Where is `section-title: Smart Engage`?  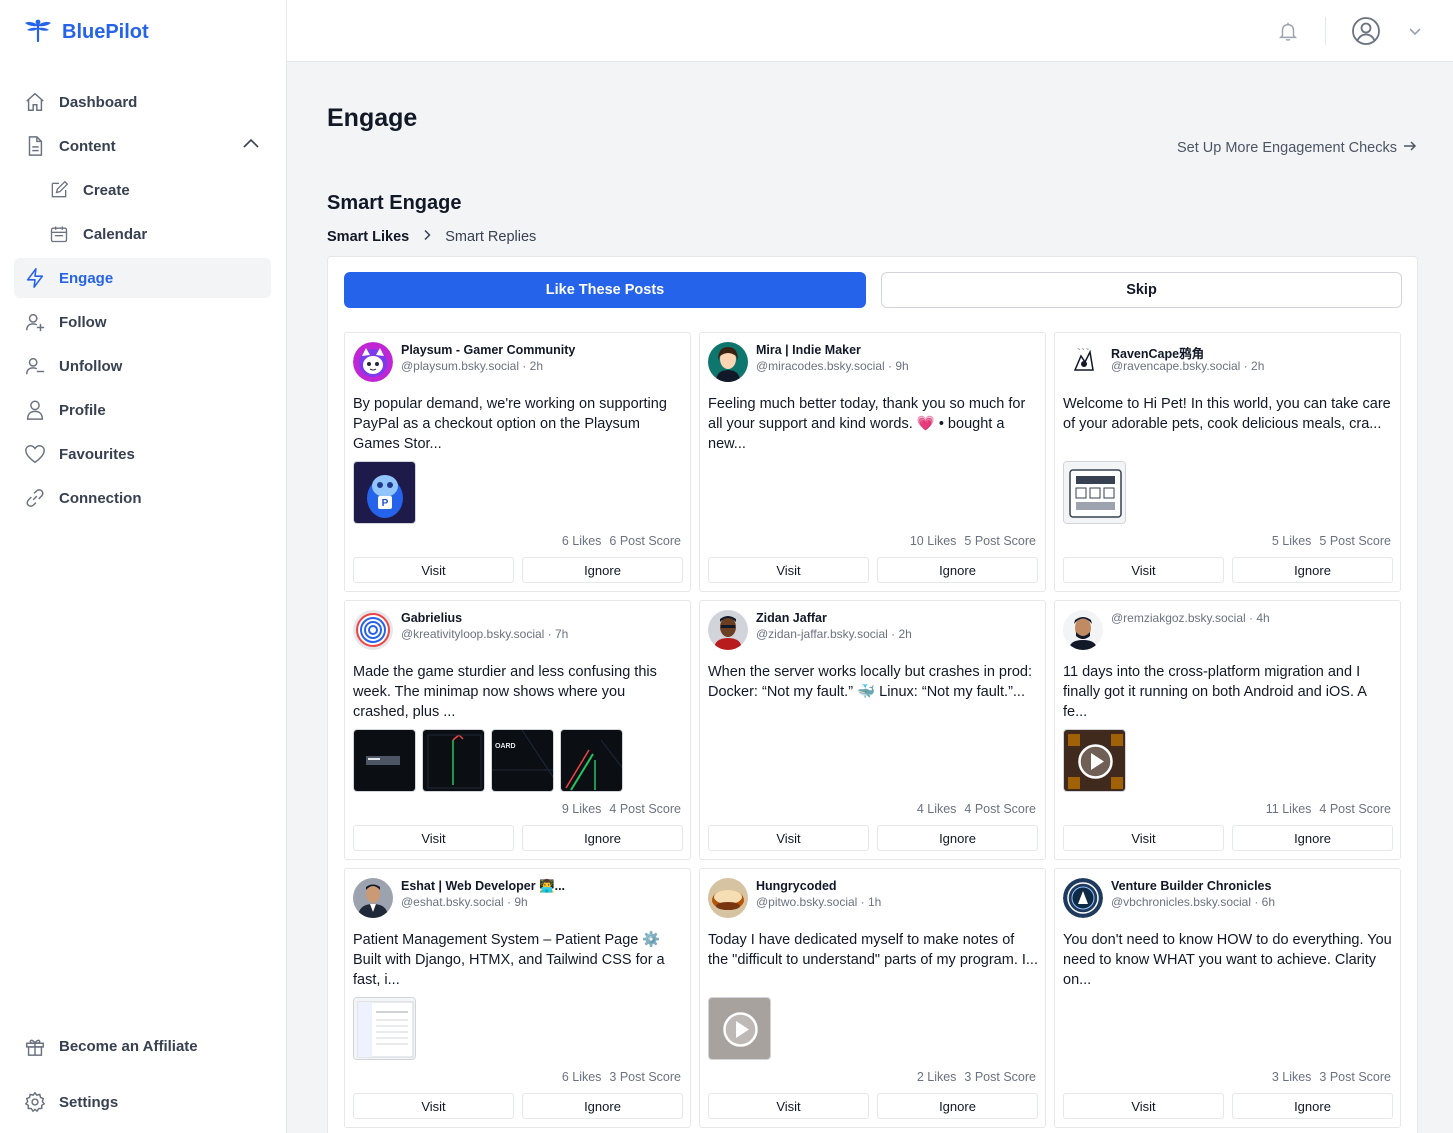
section-title: Smart Engage is located at coordinates (394, 203).